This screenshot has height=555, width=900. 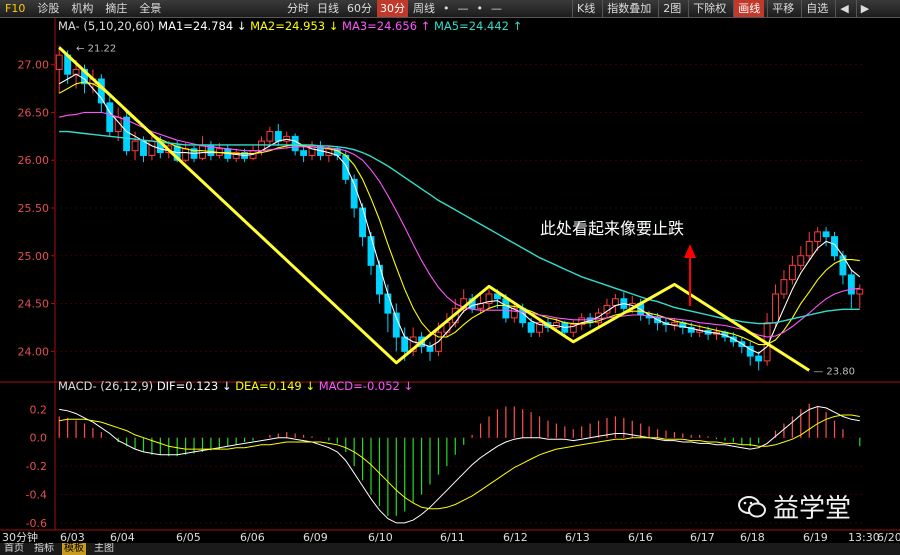 What do you see at coordinates (812, 509) in the screenshot?
I see `watermark-text: 益学堂` at bounding box center [812, 509].